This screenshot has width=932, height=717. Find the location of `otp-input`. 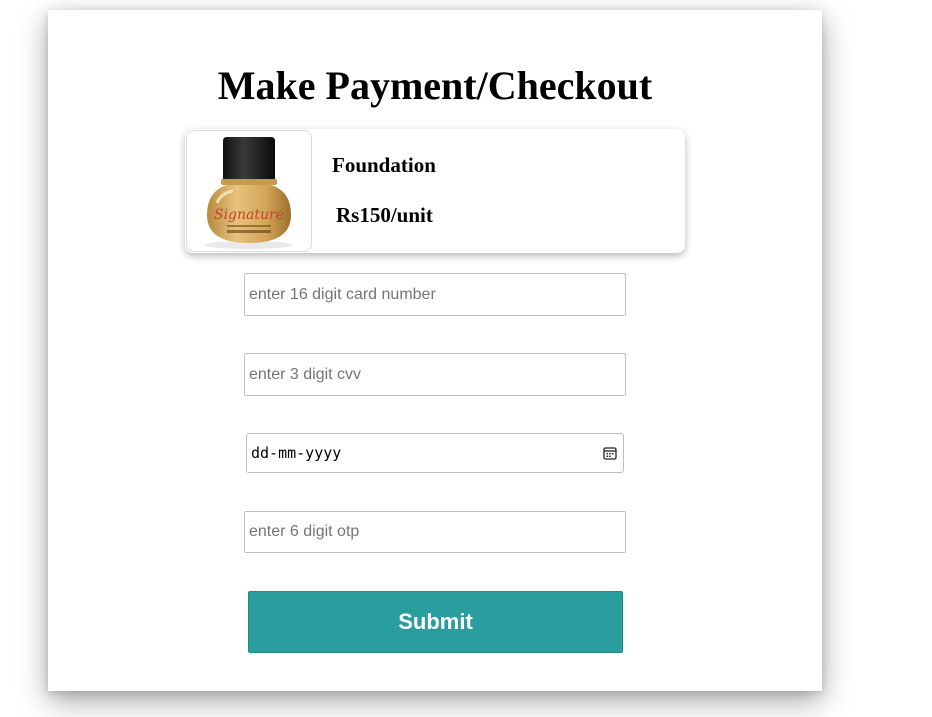

otp-input is located at coordinates (435, 532).